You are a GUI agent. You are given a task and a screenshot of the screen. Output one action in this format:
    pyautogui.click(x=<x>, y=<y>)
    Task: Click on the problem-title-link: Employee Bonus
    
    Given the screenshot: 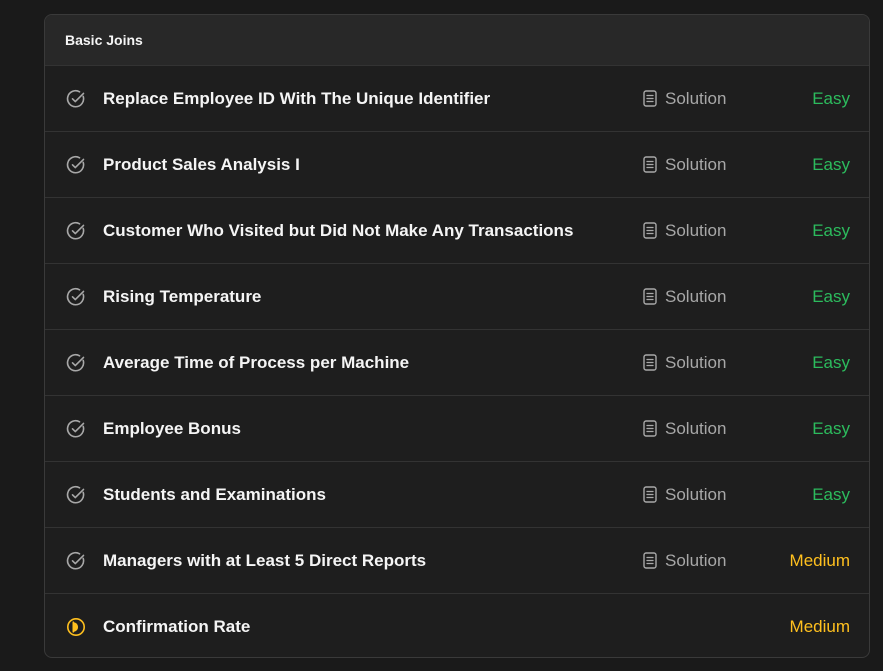 What is the action you would take?
    pyautogui.click(x=172, y=429)
    